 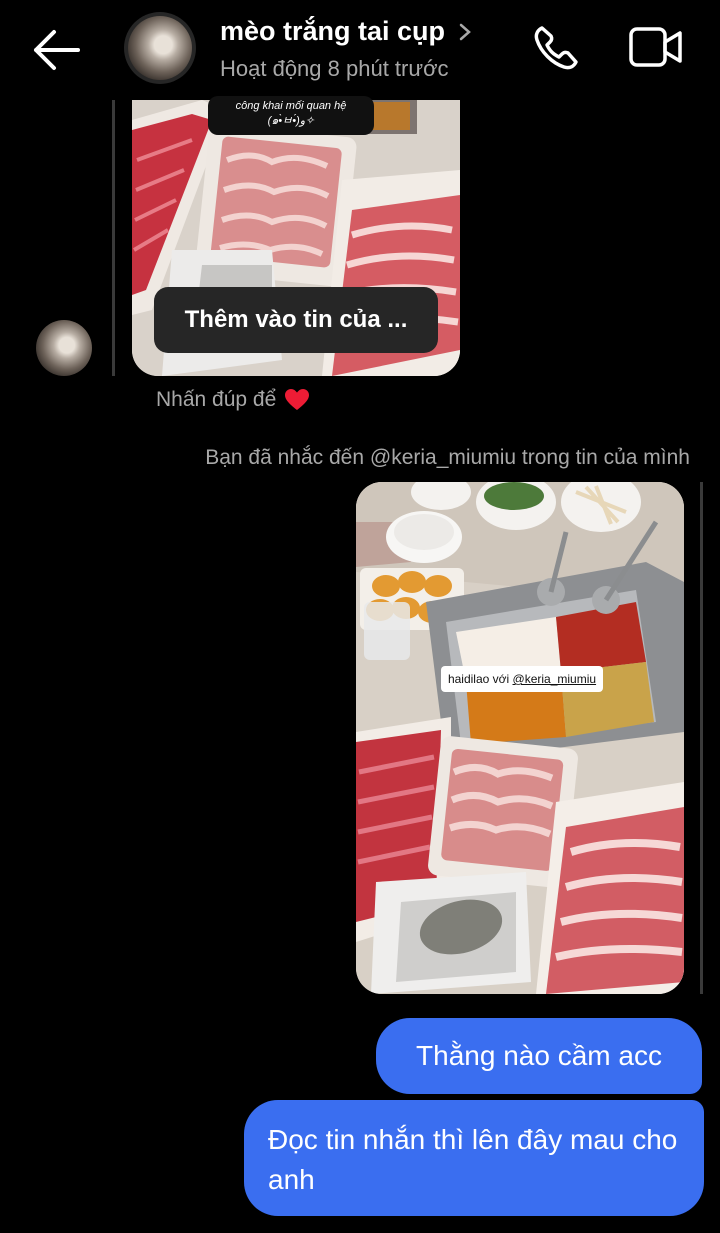 I want to click on message-bubble: Thằng nào cầm acc, so click(x=539, y=1056).